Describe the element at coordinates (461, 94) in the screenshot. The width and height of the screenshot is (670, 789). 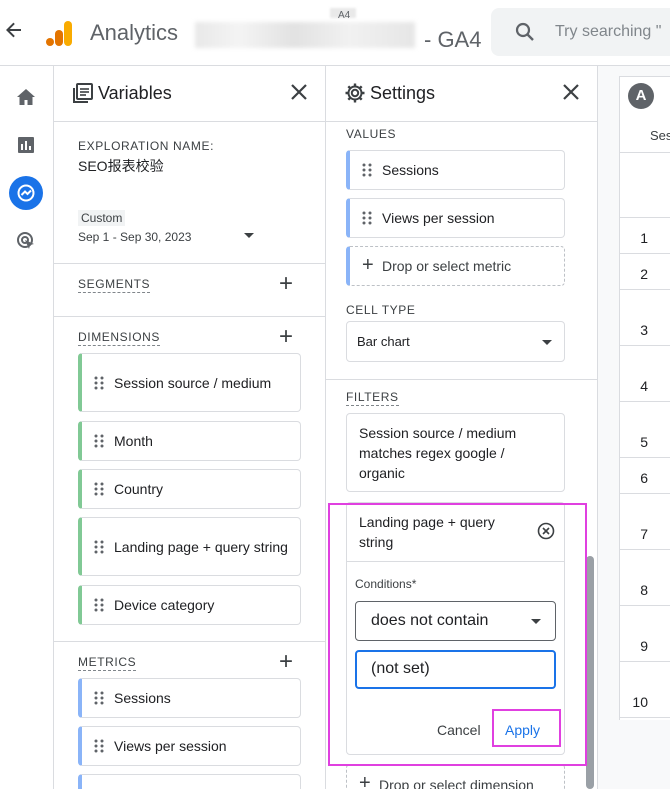
I see `settings-header: Settings` at that location.